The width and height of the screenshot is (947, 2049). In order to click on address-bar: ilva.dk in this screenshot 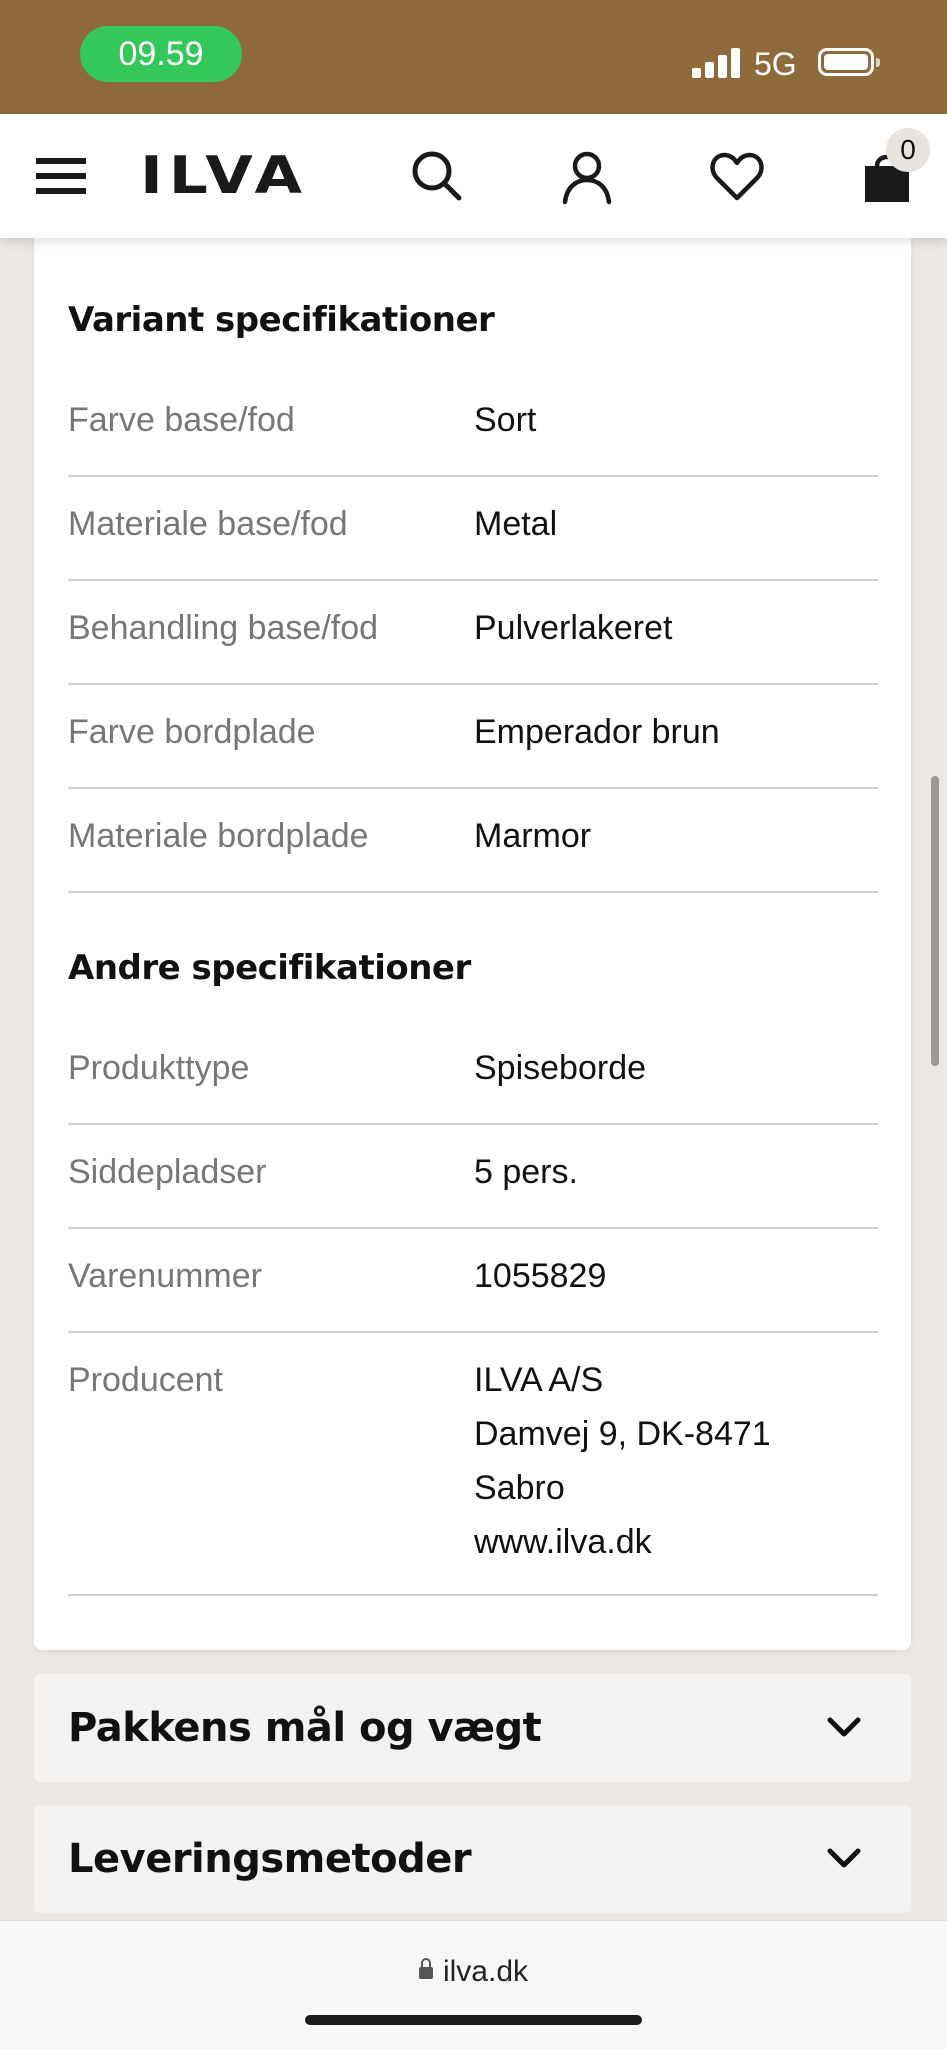, I will do `click(473, 1972)`.